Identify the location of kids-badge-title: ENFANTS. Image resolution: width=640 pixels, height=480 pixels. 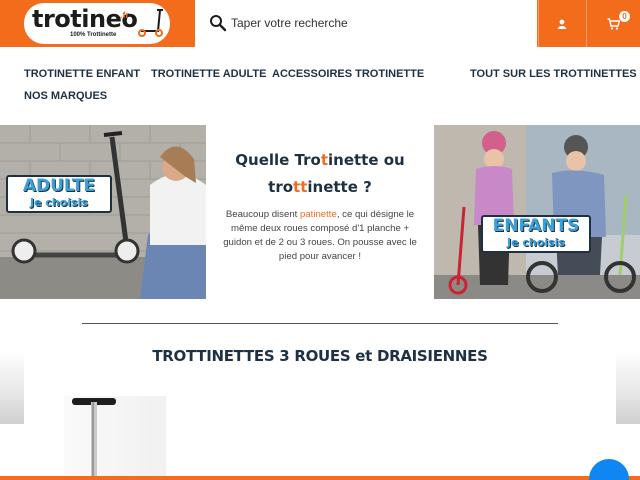
(536, 226).